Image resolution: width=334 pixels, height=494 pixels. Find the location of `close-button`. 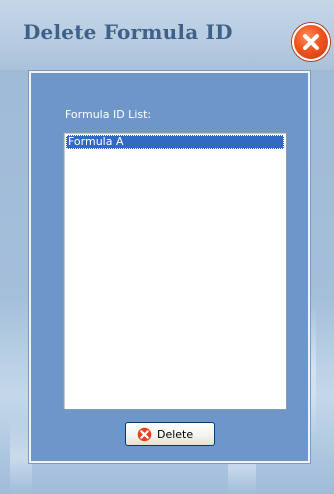

close-button is located at coordinates (311, 42).